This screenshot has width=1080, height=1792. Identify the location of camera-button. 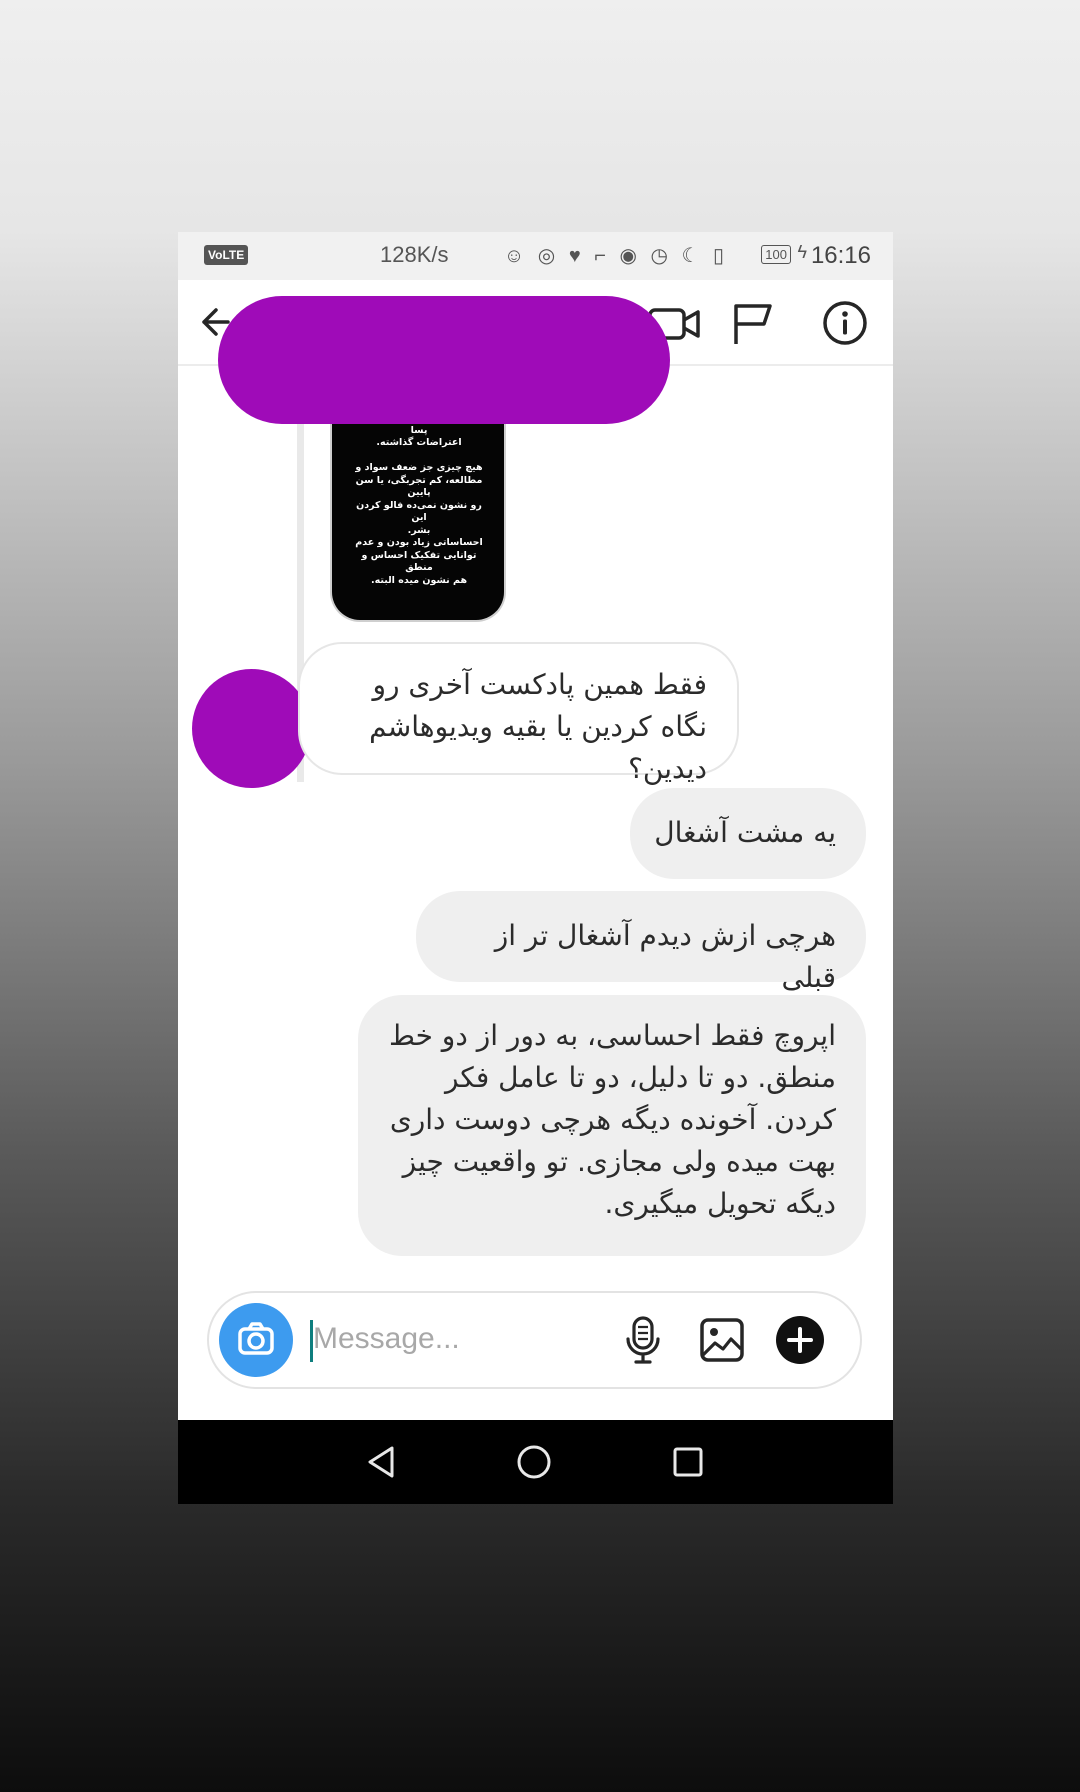
(256, 1340).